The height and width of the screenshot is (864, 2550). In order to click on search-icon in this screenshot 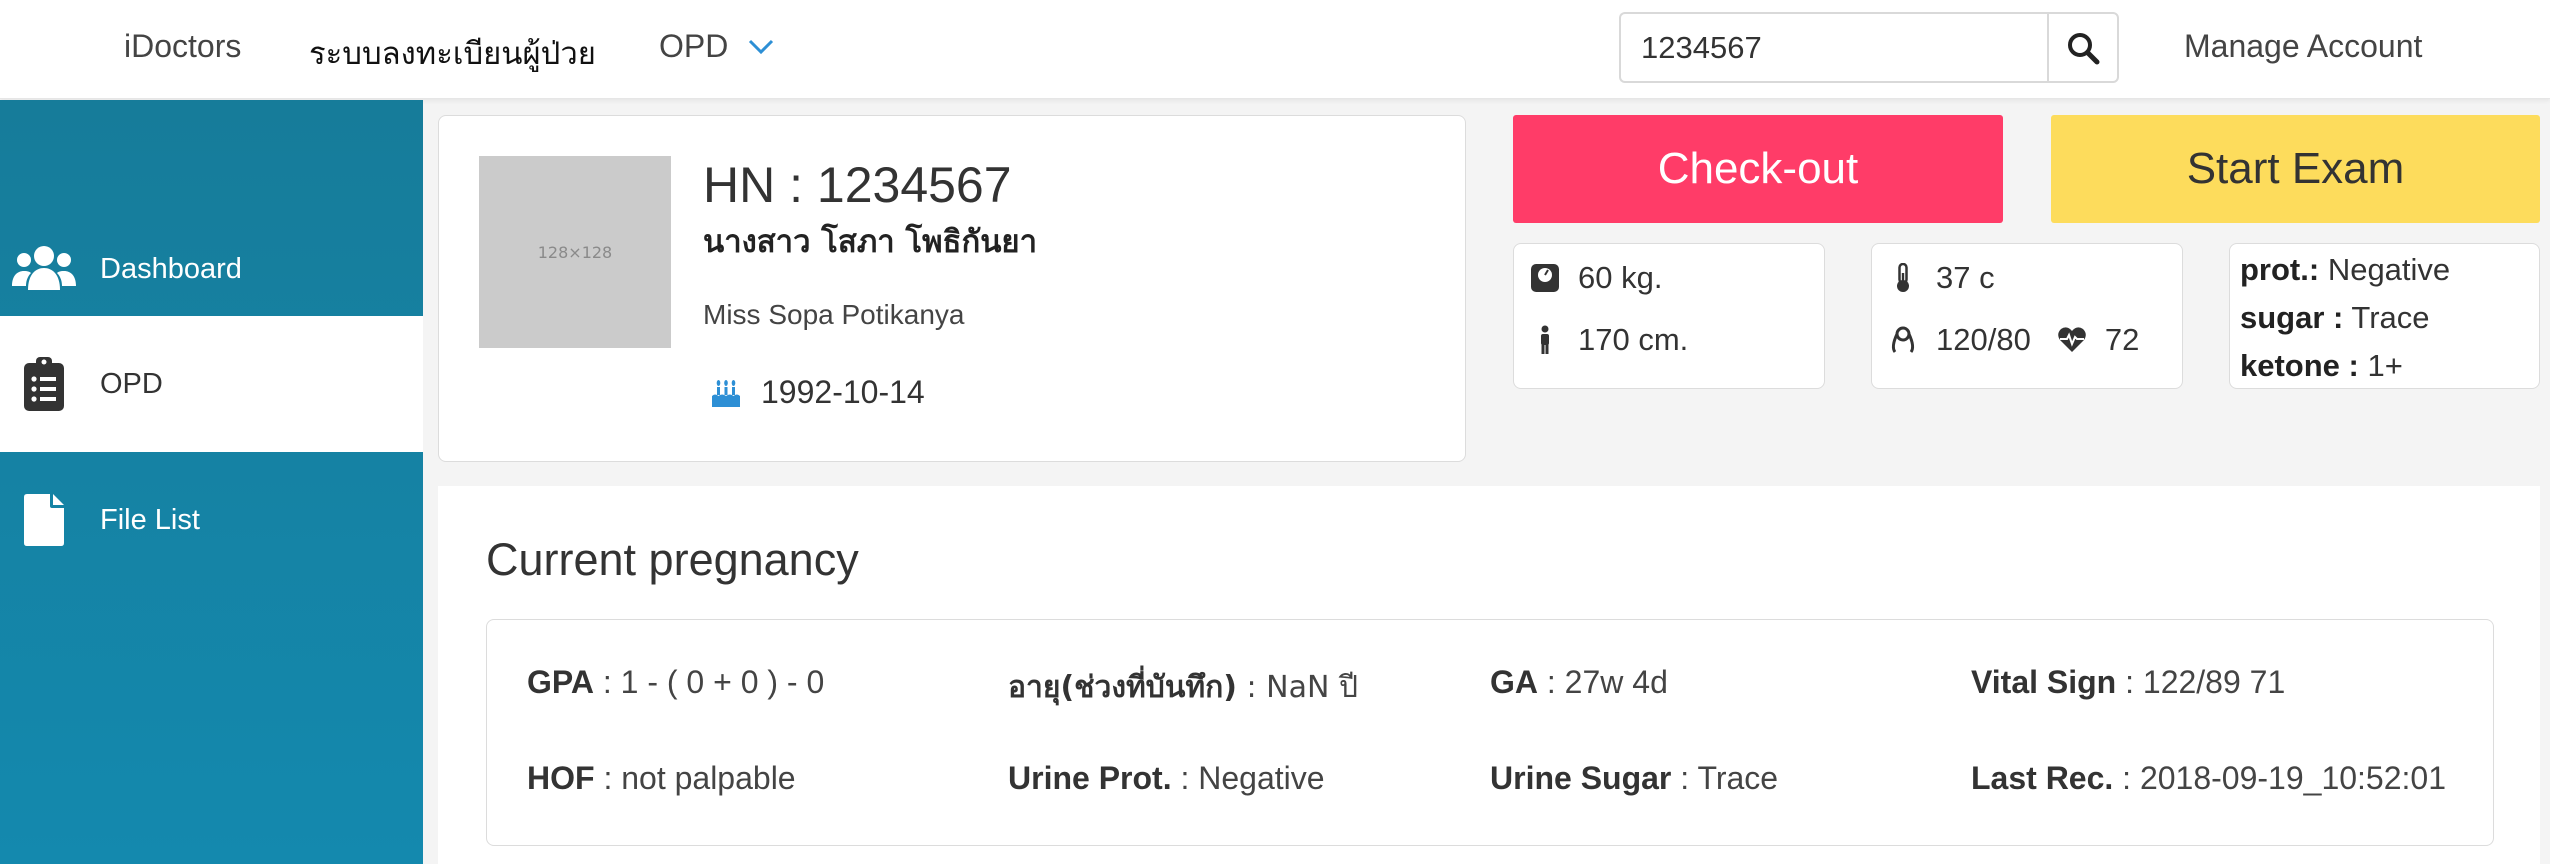, I will do `click(2084, 48)`.